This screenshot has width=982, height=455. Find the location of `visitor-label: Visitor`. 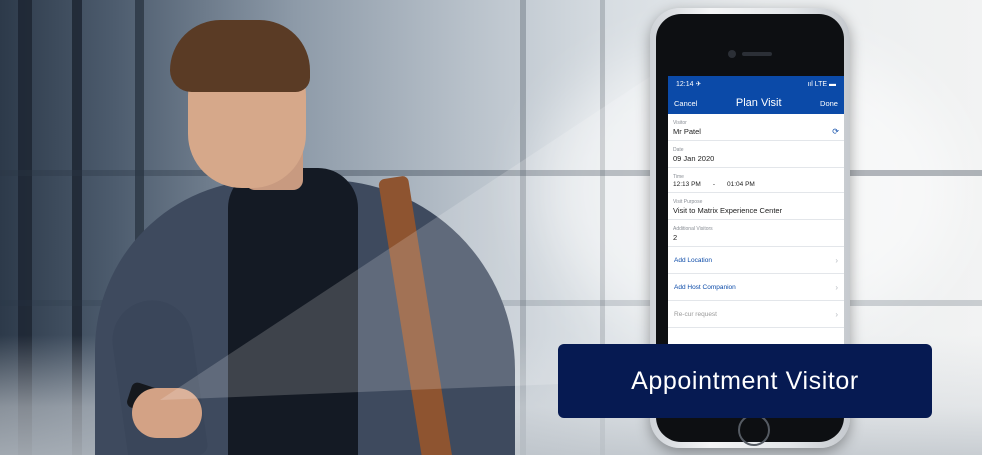

visitor-label: Visitor is located at coordinates (680, 123).